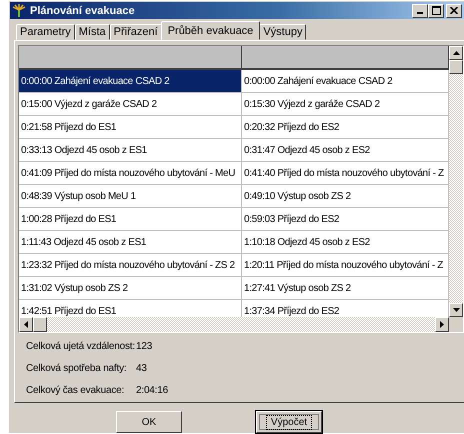 This screenshot has height=434, width=464. Describe the element at coordinates (45, 32) in the screenshot. I see `tab: Parametry` at that location.